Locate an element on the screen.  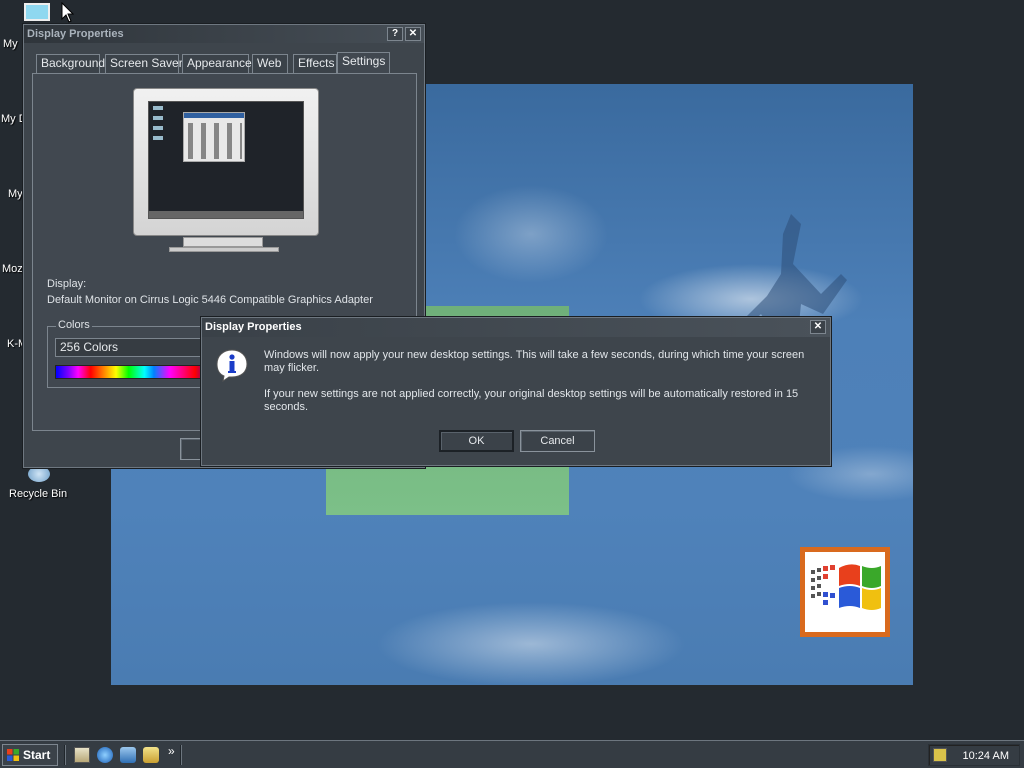
close-button: ✕ is located at coordinates (413, 34).